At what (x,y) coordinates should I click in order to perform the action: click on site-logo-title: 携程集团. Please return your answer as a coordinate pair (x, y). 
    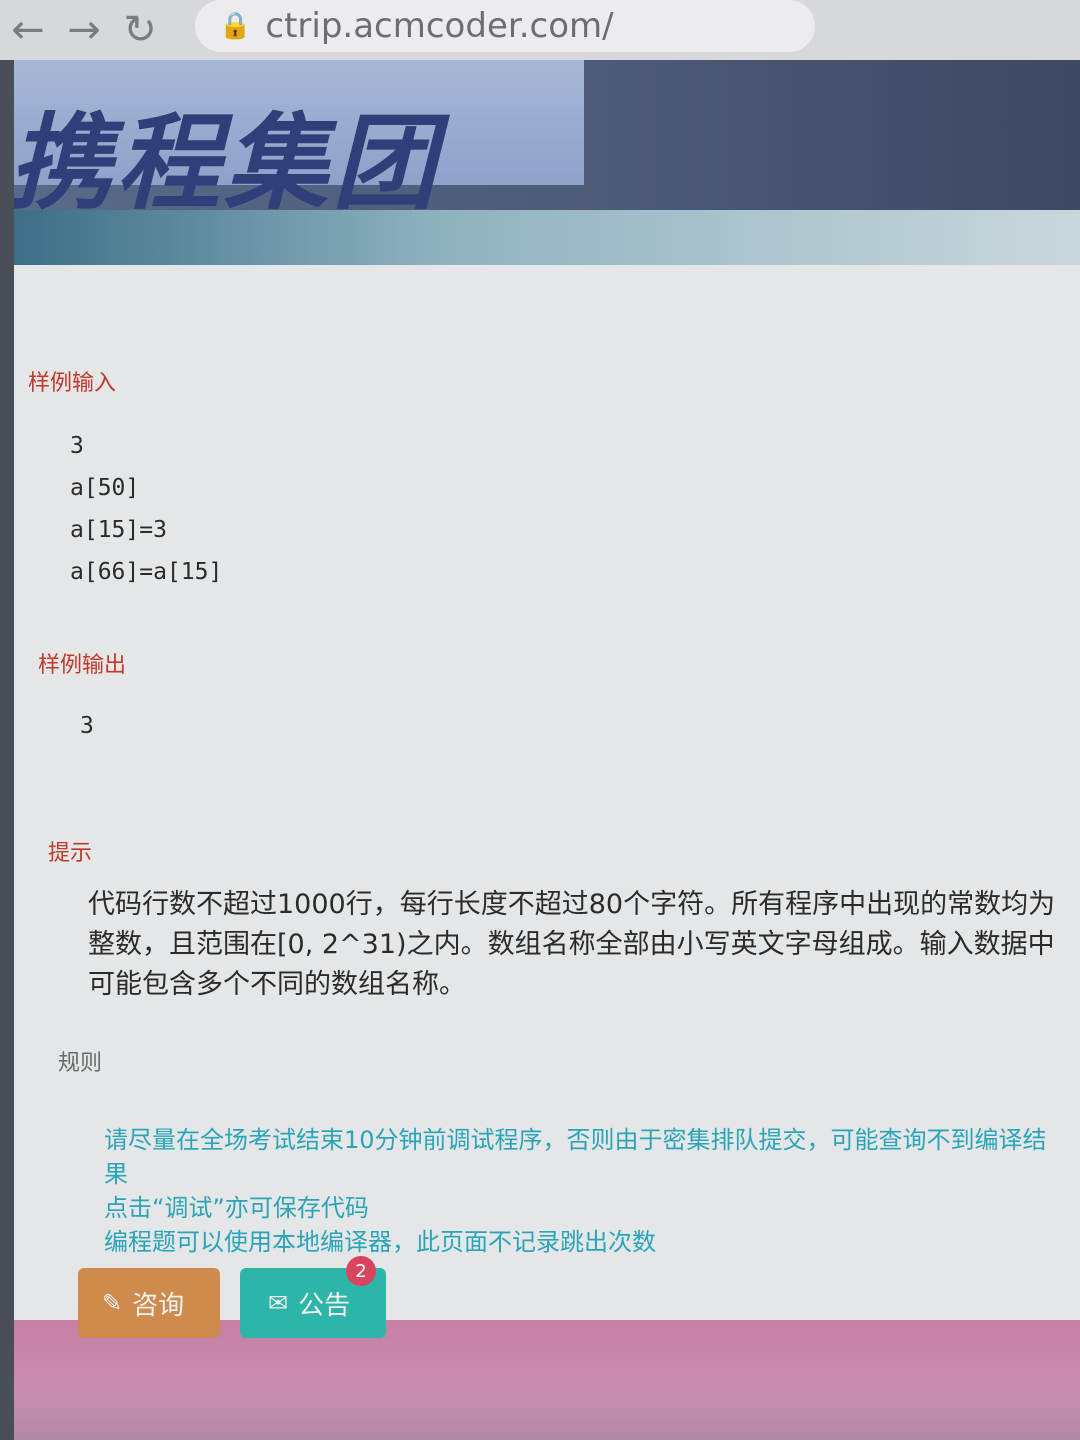
    Looking at the image, I should click on (227, 163).